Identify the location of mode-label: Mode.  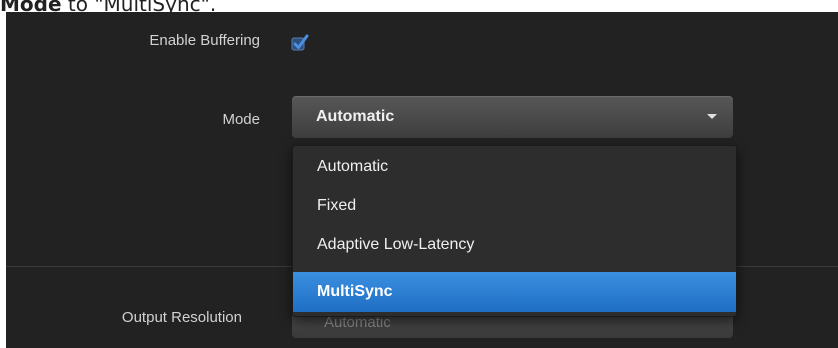
(241, 119).